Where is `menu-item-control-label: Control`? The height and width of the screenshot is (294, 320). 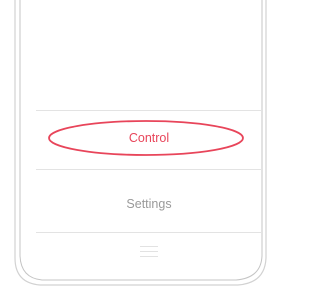
menu-item-control-label: Control is located at coordinates (149, 138).